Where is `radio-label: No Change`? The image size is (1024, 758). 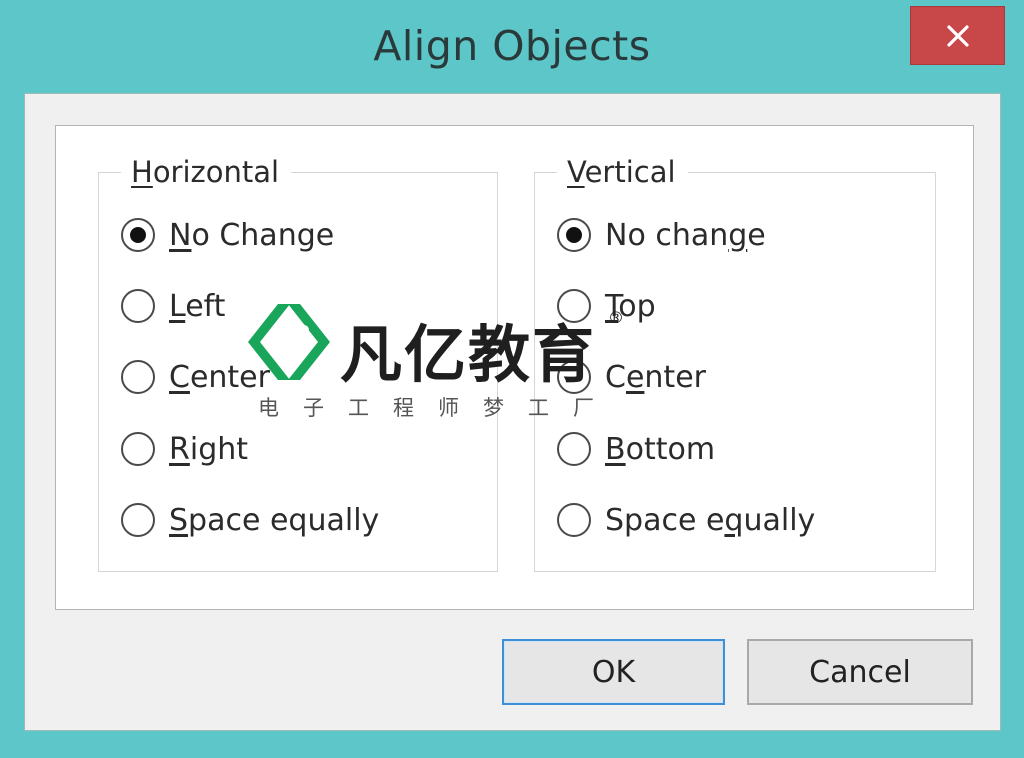
radio-label: No Change is located at coordinates (252, 235).